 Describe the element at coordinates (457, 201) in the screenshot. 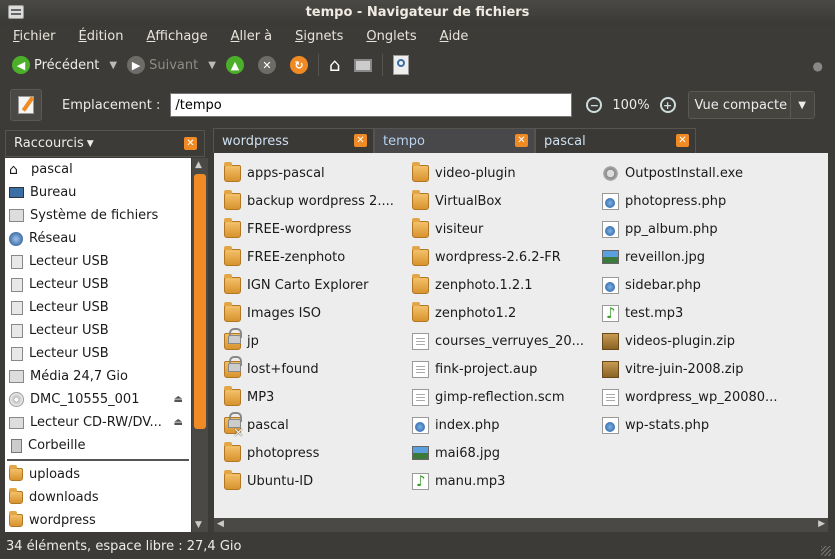

I see `file-item: VirtualBox` at that location.